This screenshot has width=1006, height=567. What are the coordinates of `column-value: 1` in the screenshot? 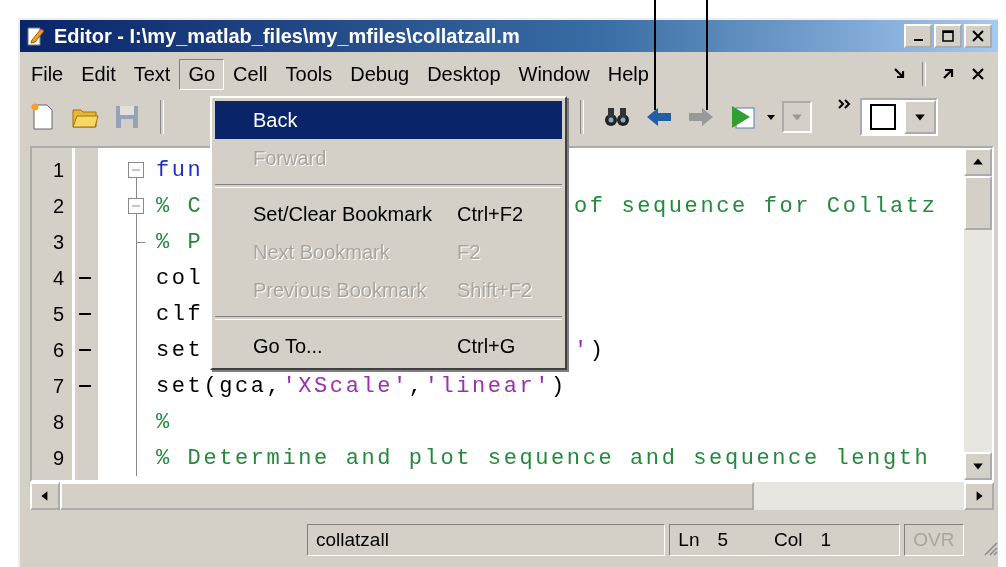 It's located at (826, 540).